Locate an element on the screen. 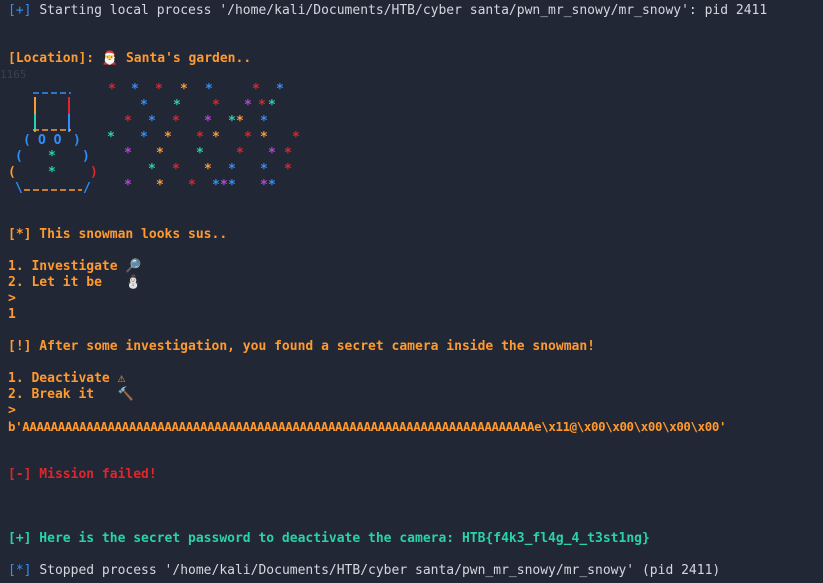 Image resolution: width=823 pixels, height=583 pixels. menu-option-deactivate: 1. Deactivate ⚠ is located at coordinates (66, 379).